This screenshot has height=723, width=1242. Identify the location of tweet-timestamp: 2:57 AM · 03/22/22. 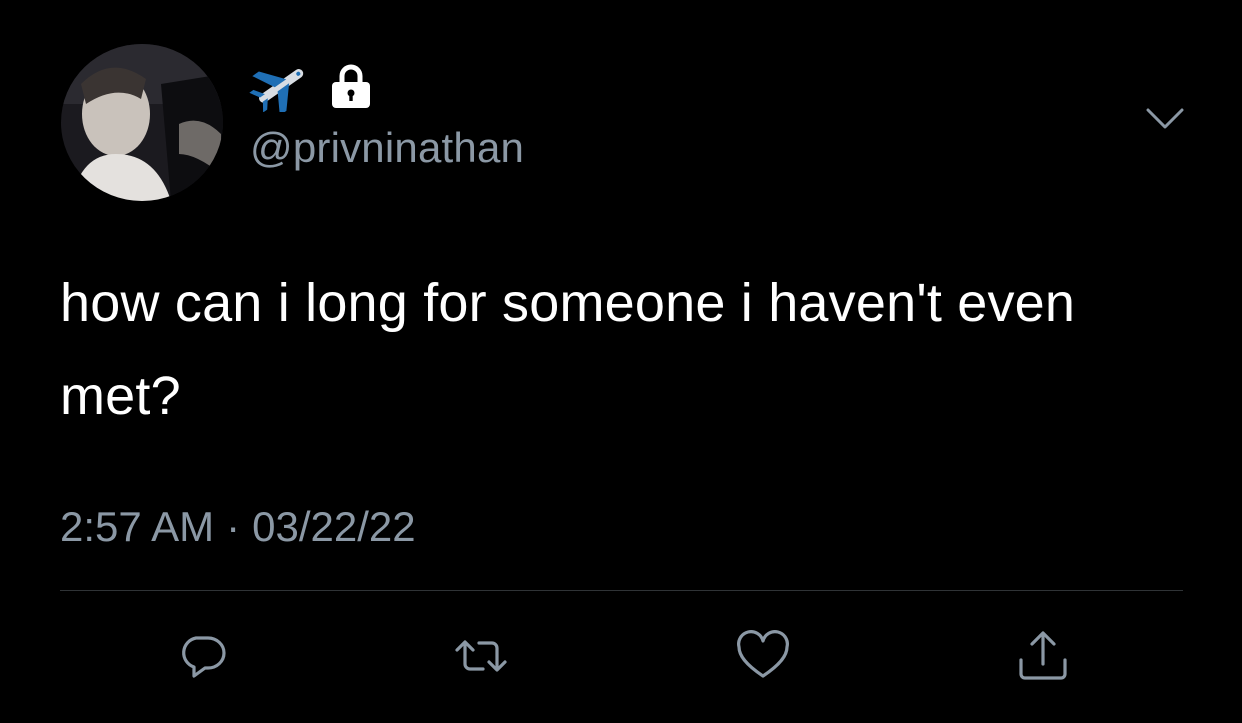
(238, 527).